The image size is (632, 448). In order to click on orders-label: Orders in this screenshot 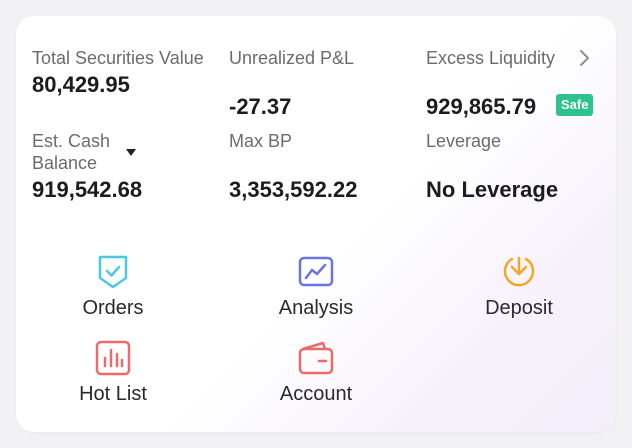, I will do `click(113, 308)`.